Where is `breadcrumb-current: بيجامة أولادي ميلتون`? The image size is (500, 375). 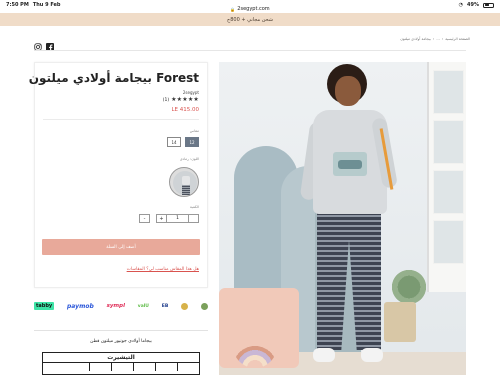
breadcrumb-current: بيجامة أولادي ميلتون is located at coordinates (415, 39).